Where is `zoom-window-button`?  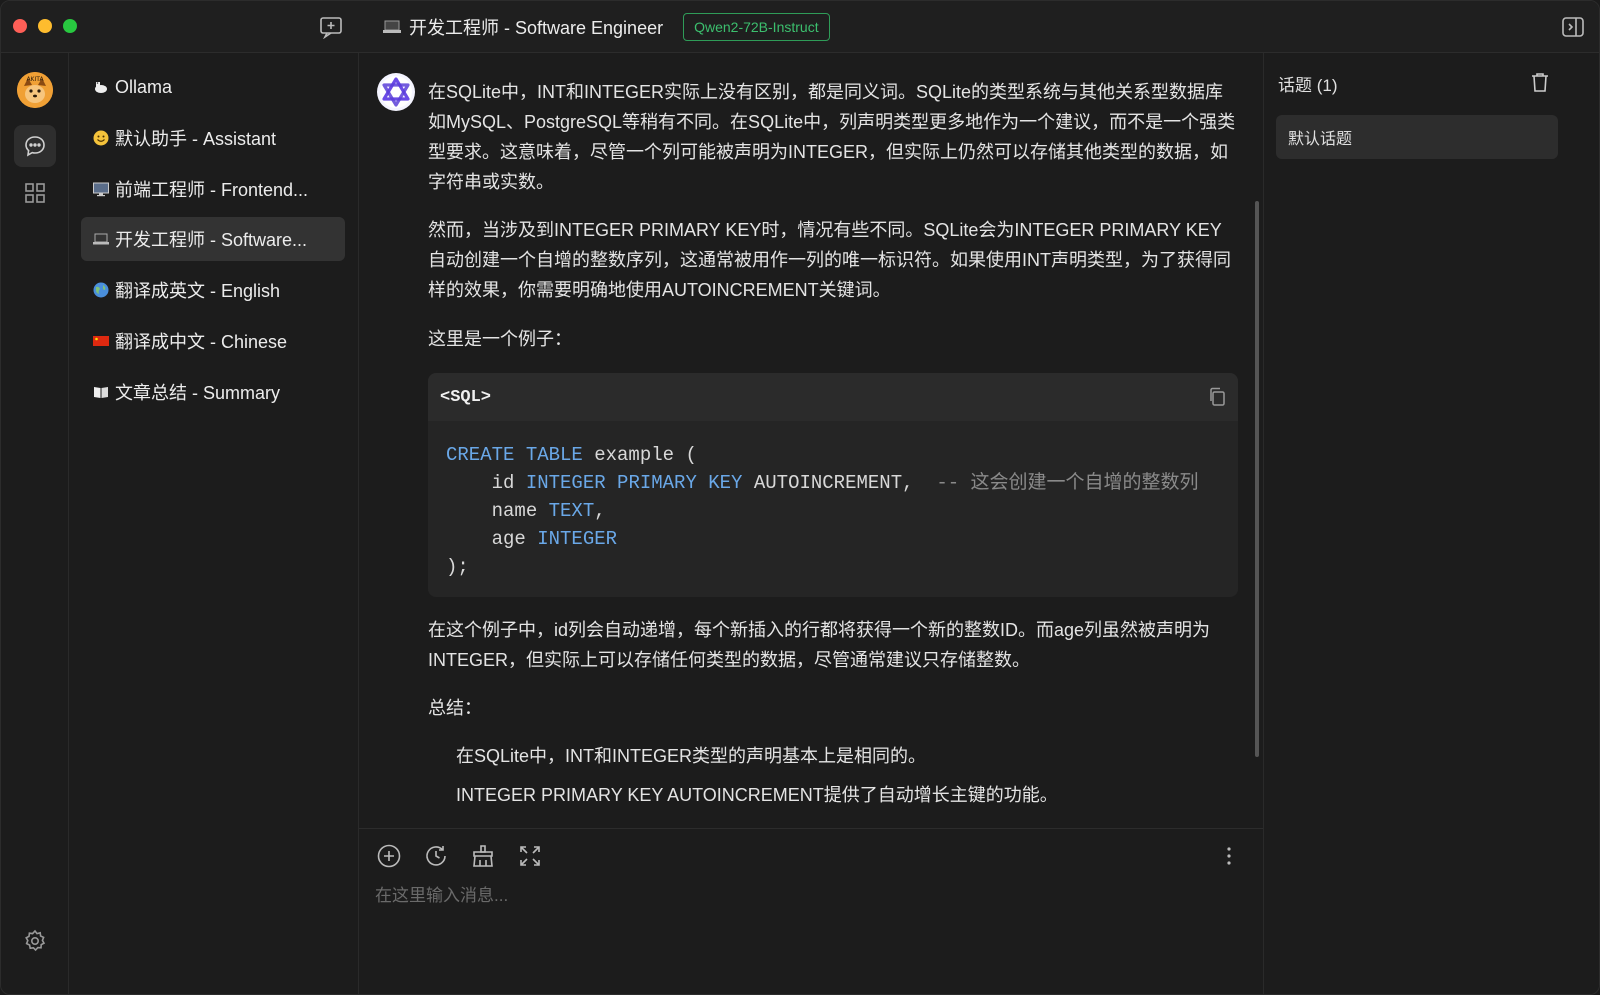 zoom-window-button is located at coordinates (70, 26).